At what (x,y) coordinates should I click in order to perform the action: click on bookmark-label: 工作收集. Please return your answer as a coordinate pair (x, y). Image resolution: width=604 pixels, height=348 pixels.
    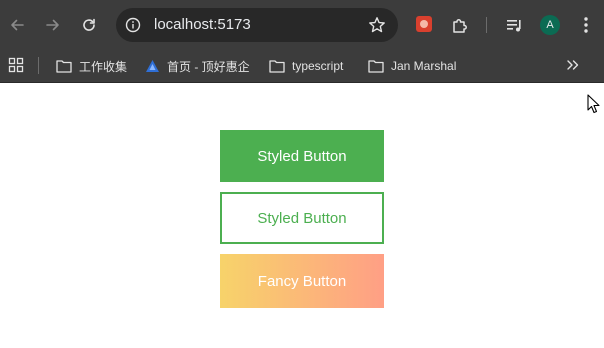
    Looking at the image, I should click on (103, 66).